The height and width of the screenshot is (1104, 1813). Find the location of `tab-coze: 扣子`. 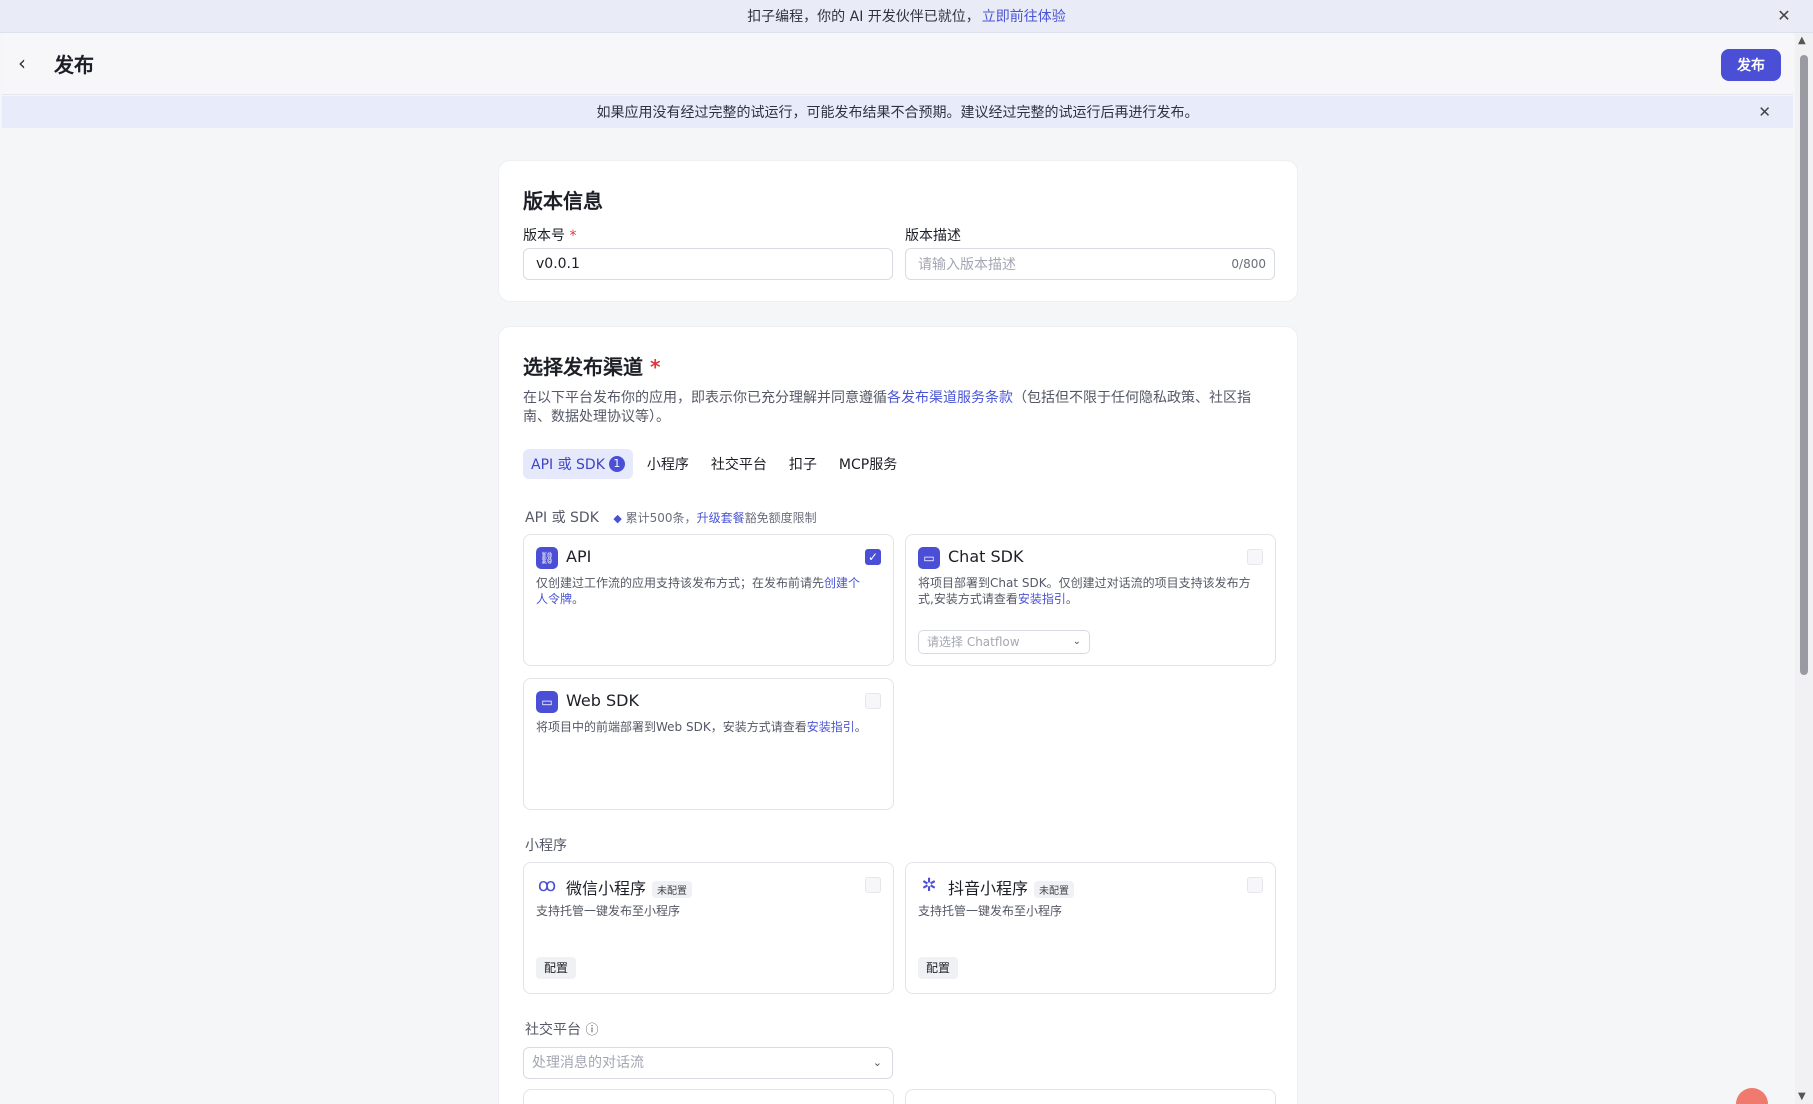

tab-coze: 扣子 is located at coordinates (803, 464).